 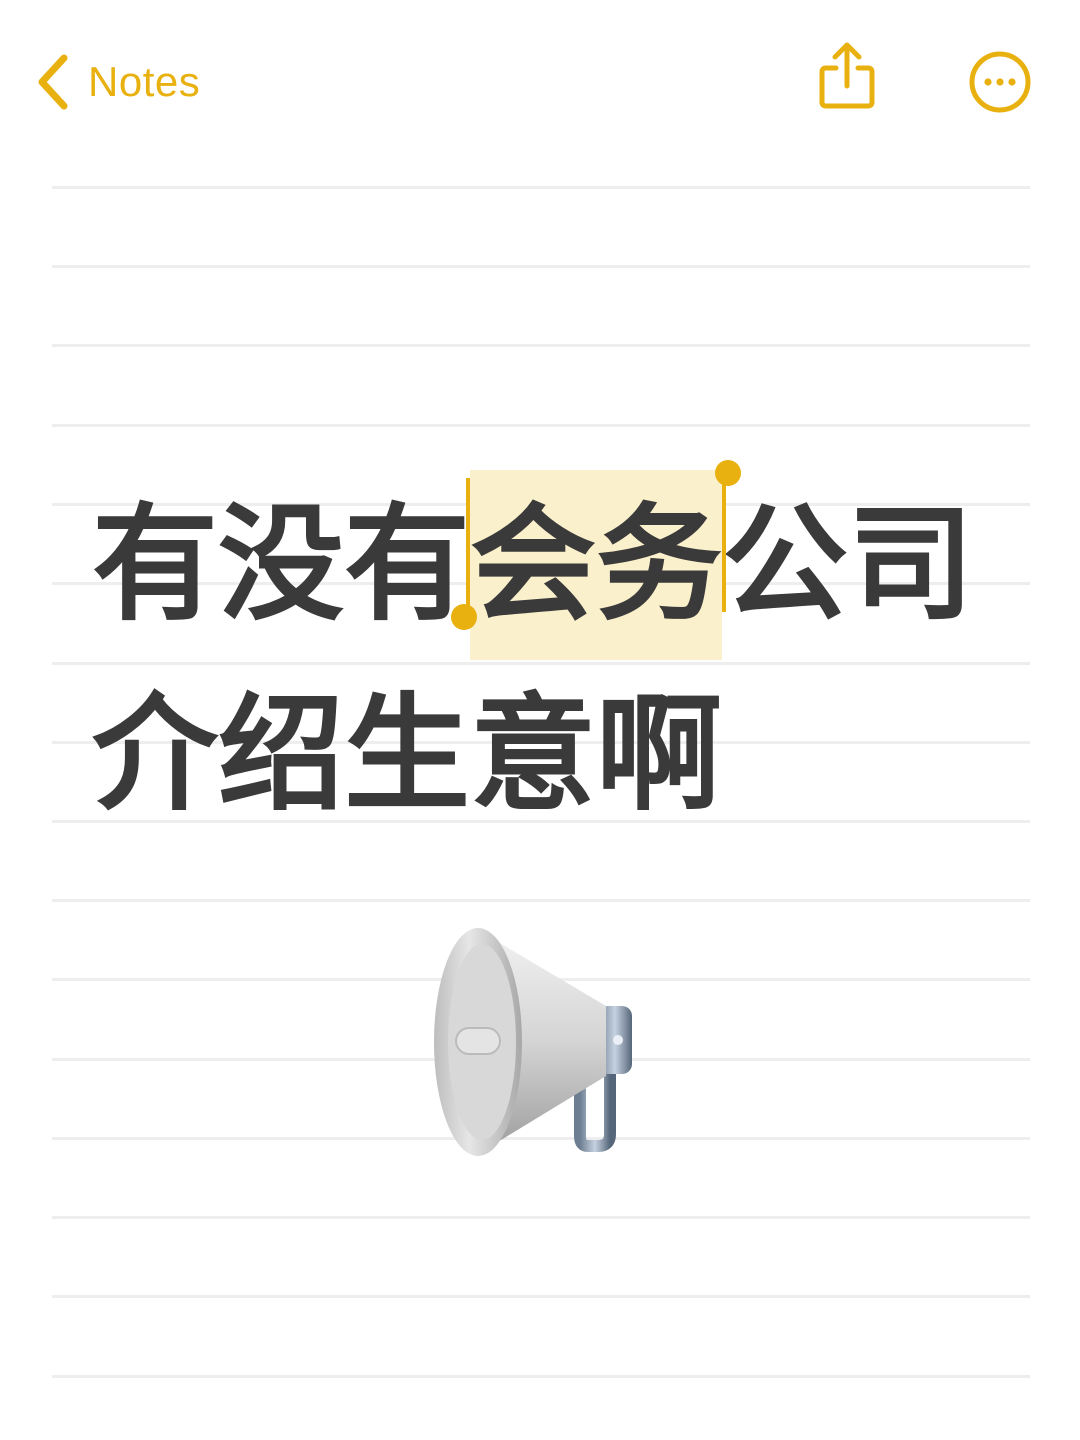 I want to click on note-line-2: 介绍生意啊, so click(x=562, y=755).